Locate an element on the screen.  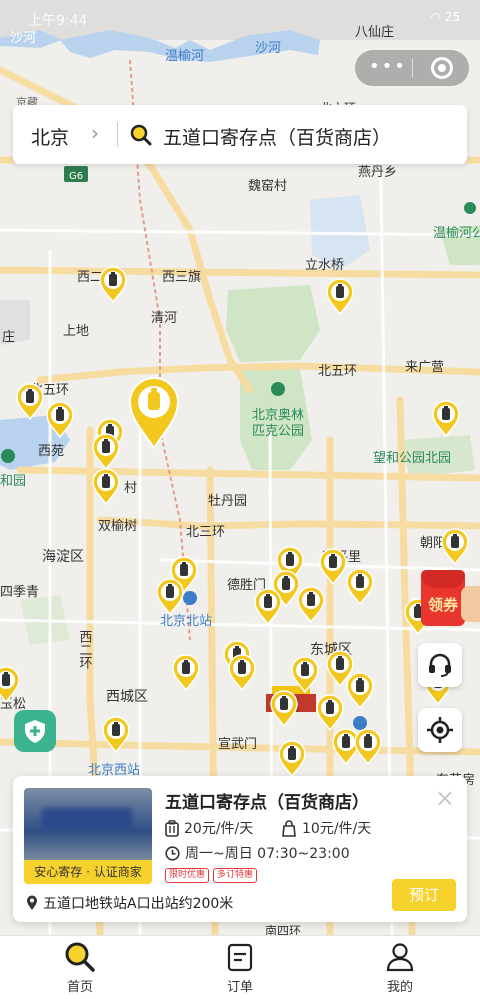
close-icon: × is located at coordinates (445, 798).